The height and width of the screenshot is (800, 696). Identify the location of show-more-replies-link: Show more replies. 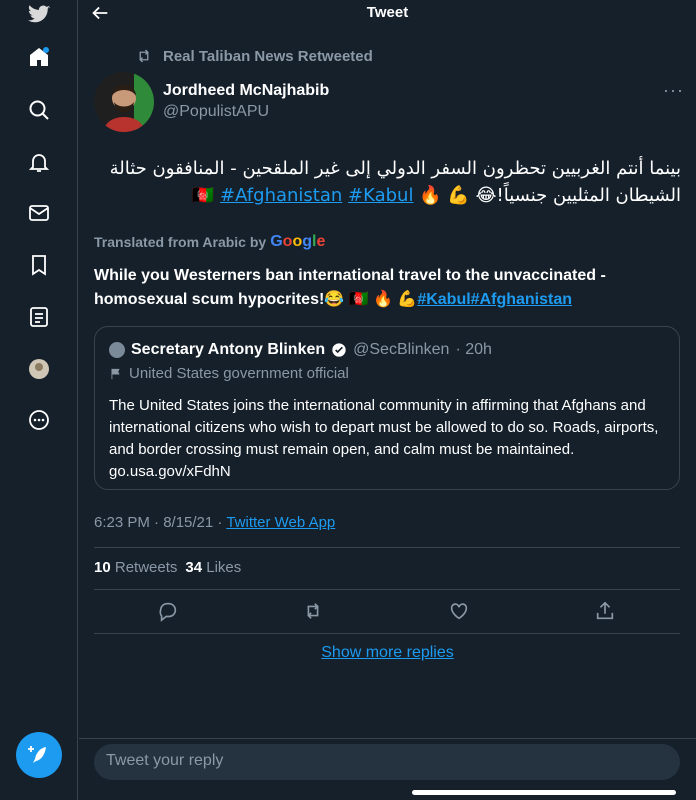
(387, 653).